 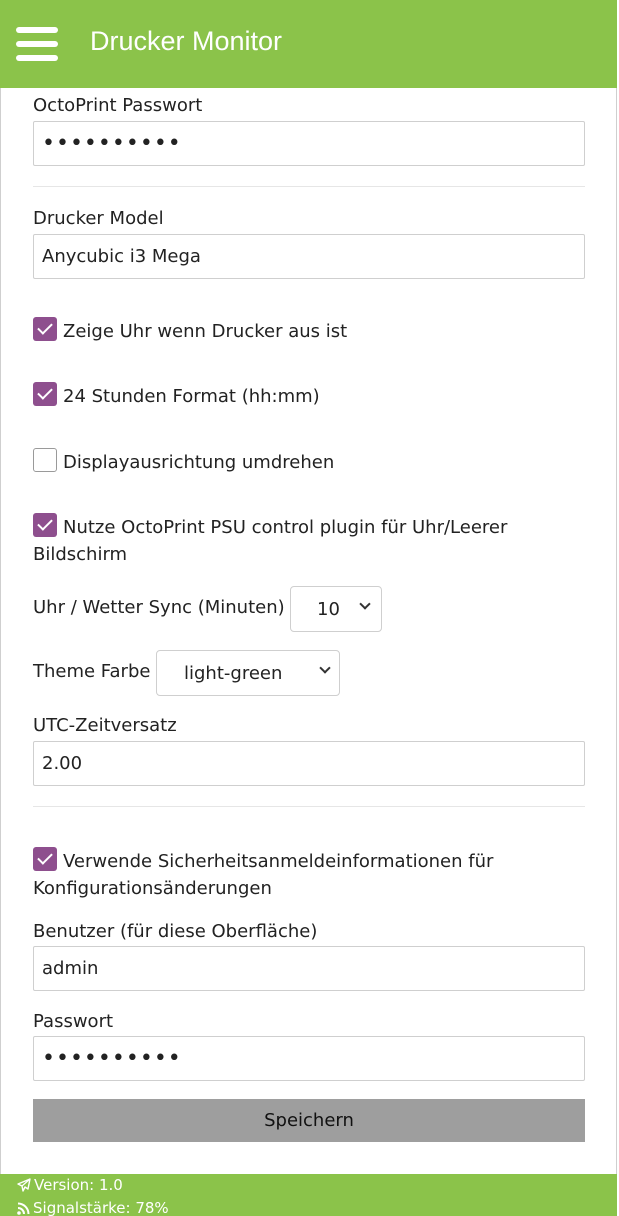 What do you see at coordinates (199, 462) in the screenshot?
I see `flip-display-label: Displayausrichtung umdrehen` at bounding box center [199, 462].